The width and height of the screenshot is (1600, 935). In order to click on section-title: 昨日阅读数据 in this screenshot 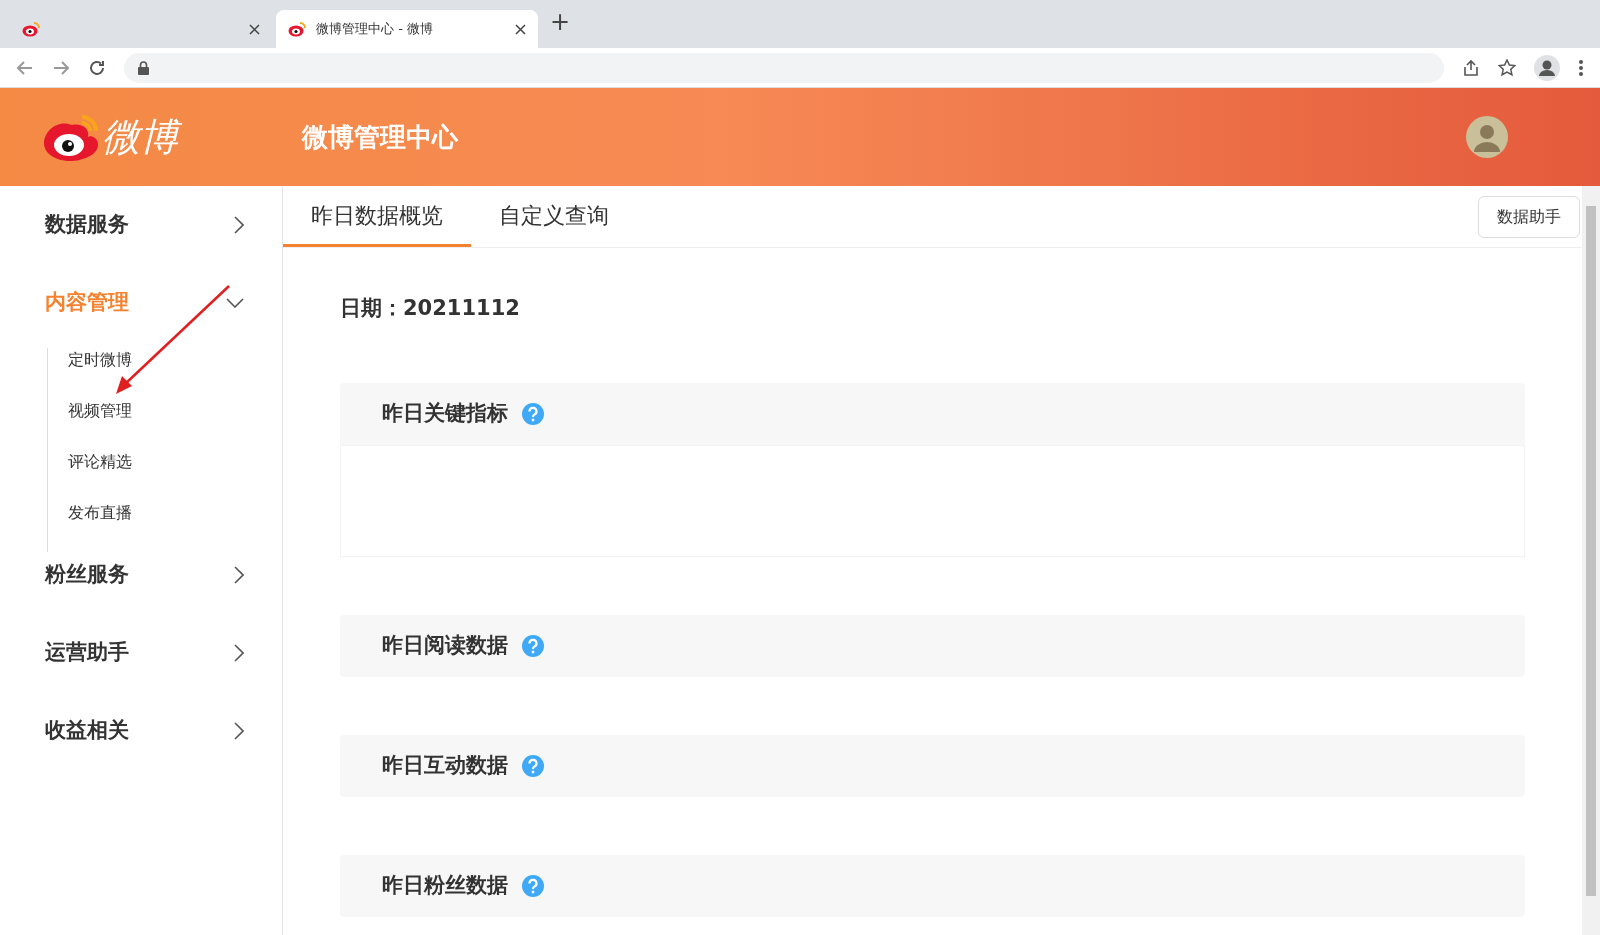, I will do `click(445, 645)`.